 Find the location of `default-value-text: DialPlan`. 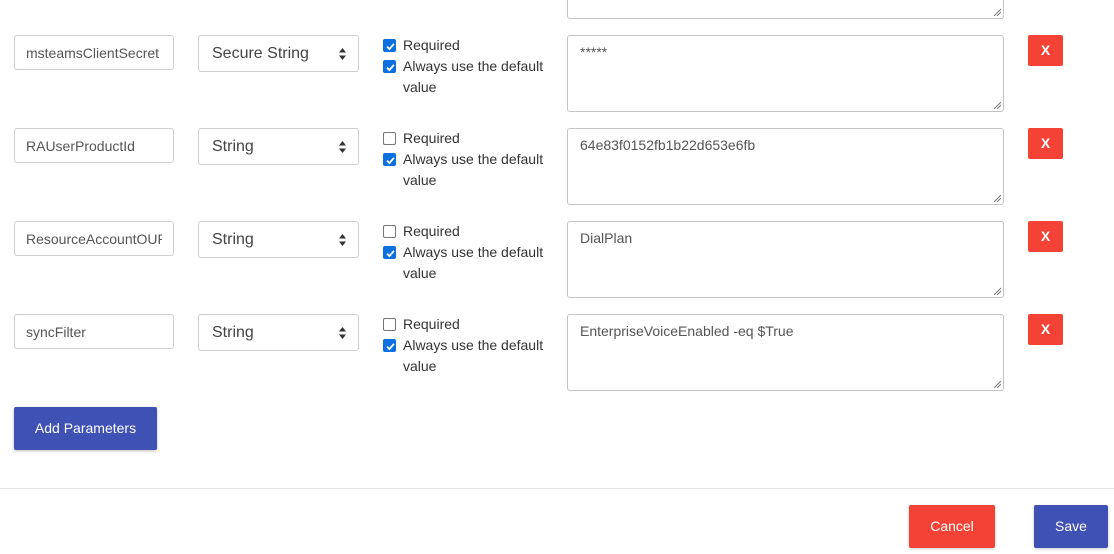

default-value-text: DialPlan is located at coordinates (606, 238).